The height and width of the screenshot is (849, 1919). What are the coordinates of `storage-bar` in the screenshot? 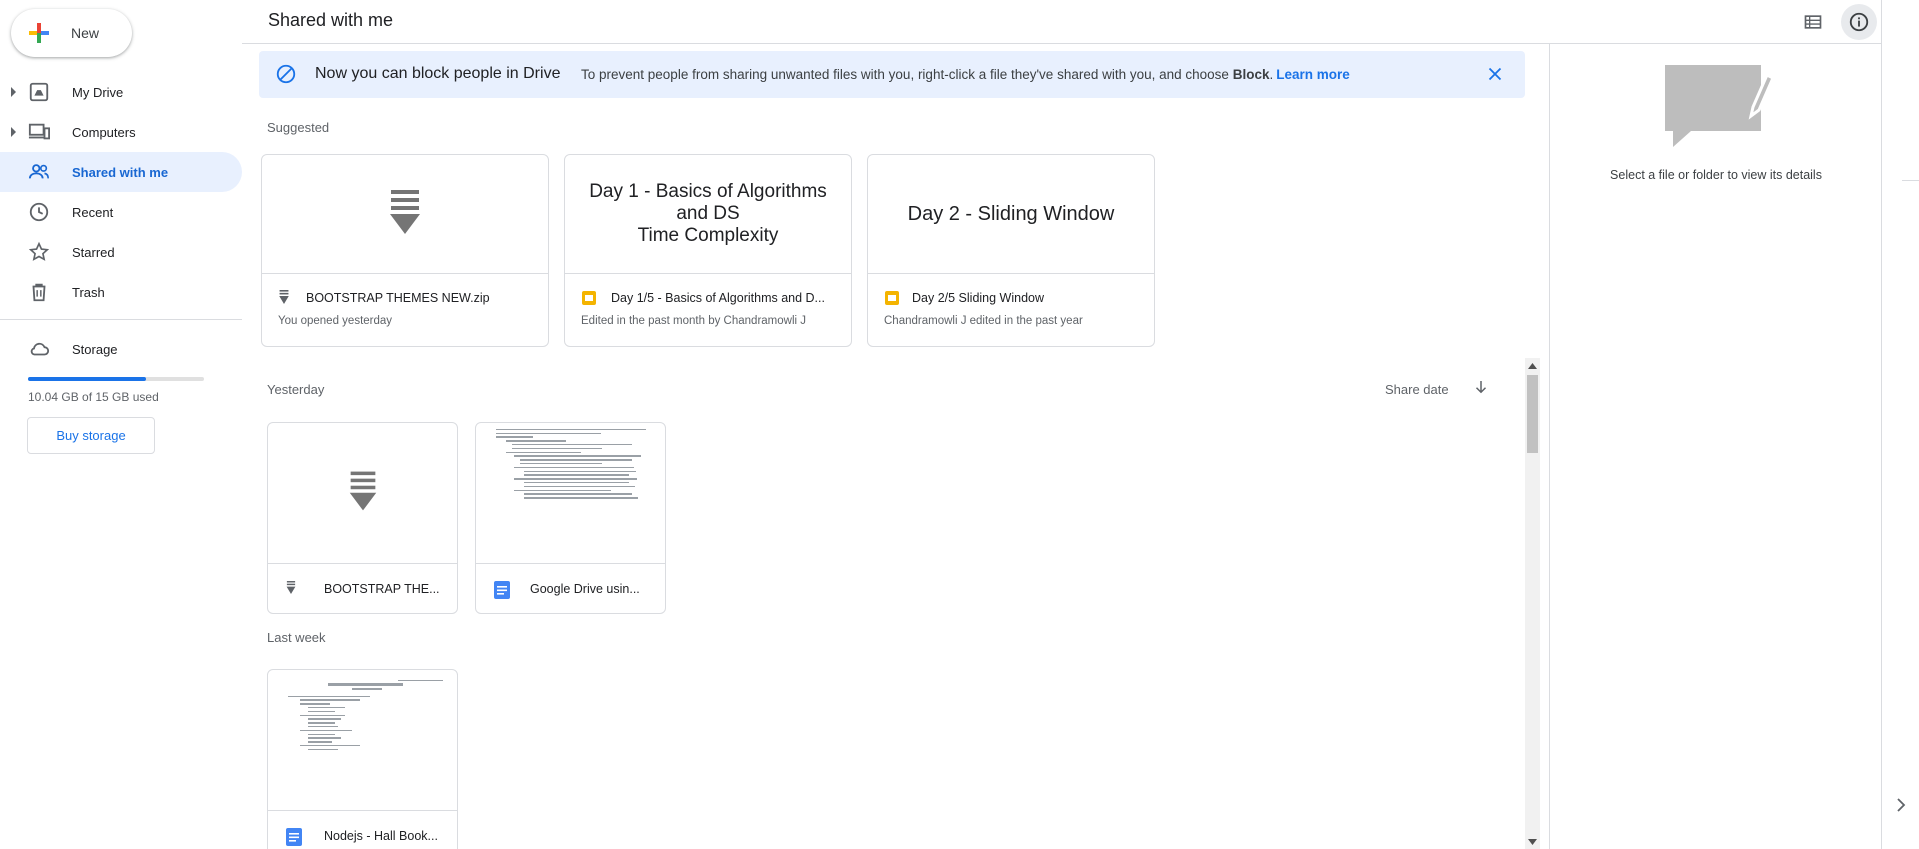 It's located at (116, 379).